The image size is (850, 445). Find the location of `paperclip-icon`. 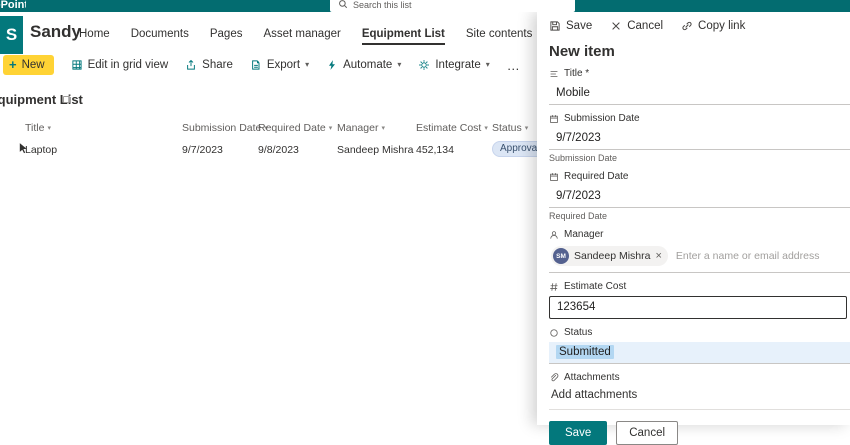

paperclip-icon is located at coordinates (554, 376).